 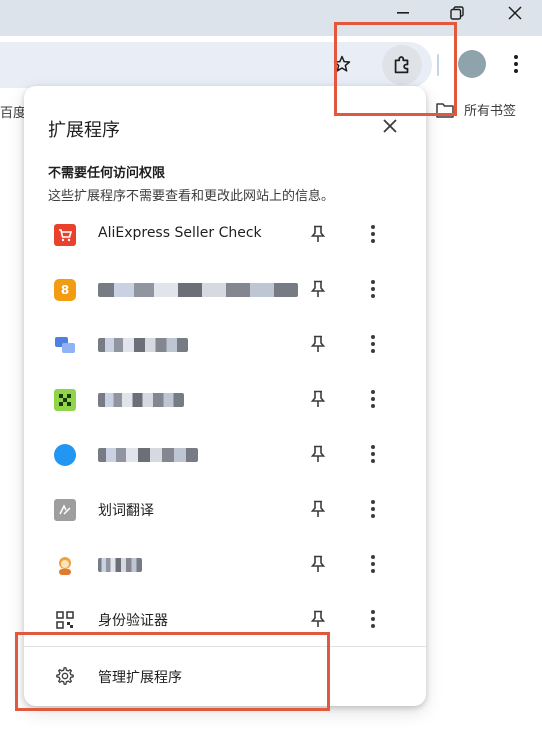 What do you see at coordinates (126, 511) in the screenshot?
I see `extension-name: 划词翻译` at bounding box center [126, 511].